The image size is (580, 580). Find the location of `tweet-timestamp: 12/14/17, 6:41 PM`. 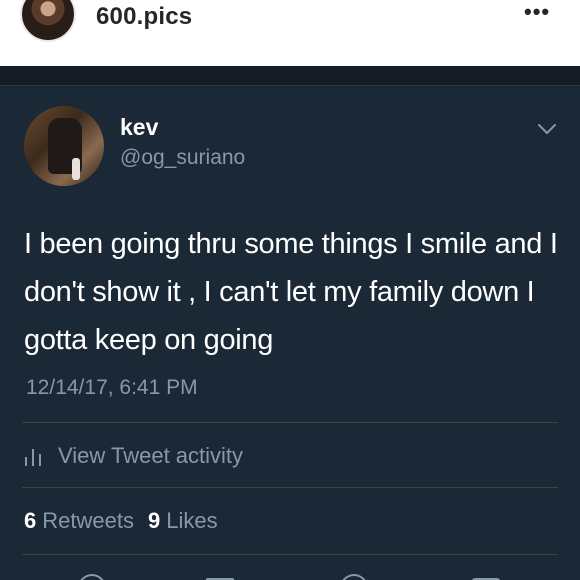

tweet-timestamp: 12/14/17, 6:41 PM is located at coordinates (112, 387).